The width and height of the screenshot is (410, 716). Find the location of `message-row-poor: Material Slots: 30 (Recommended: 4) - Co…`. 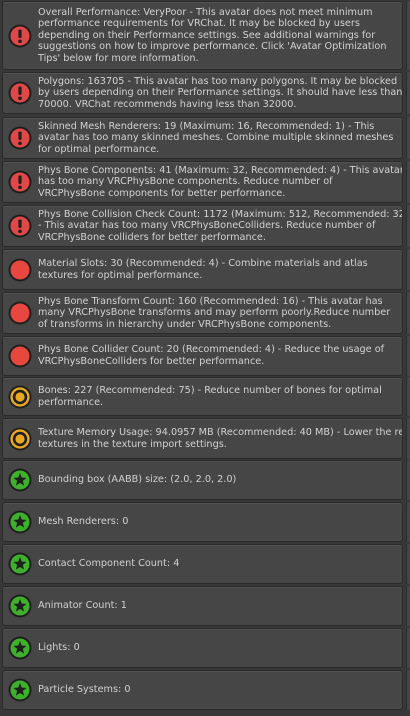

message-row-poor: Material Slots: 30 (Recommended: 4) - Co… is located at coordinates (202, 269).